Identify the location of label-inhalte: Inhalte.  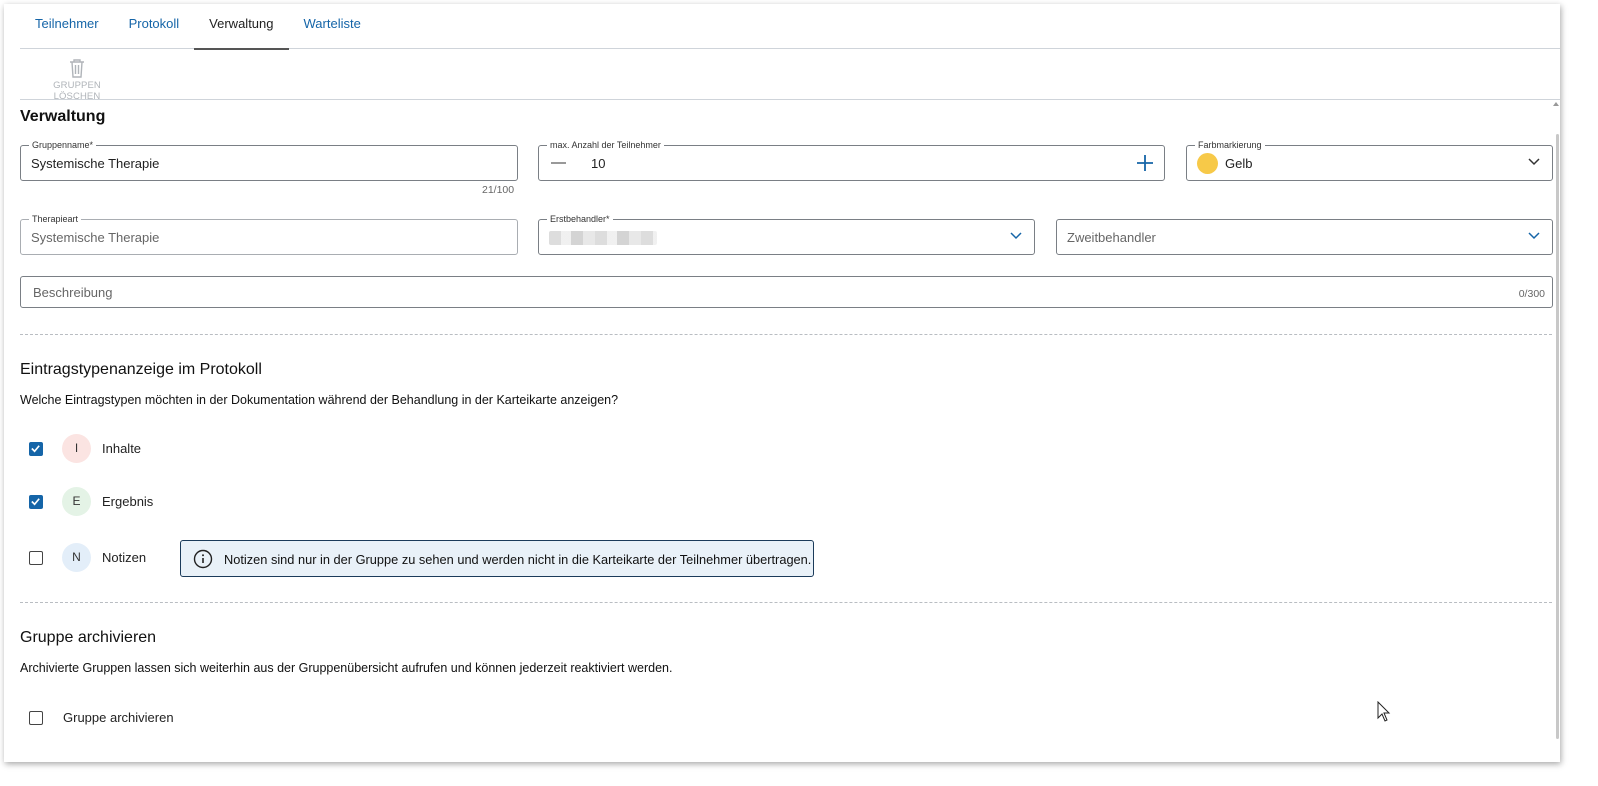
(122, 448).